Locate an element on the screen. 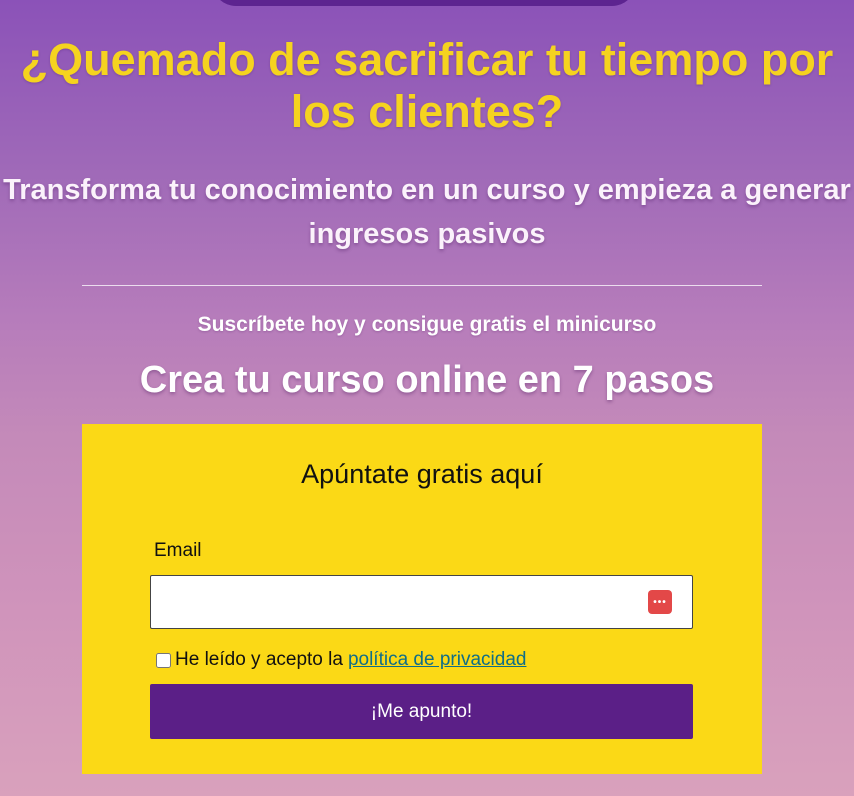 Image resolution: width=854 pixels, height=796 pixels. form-title: Apúntate gratis aquí is located at coordinates (422, 474).